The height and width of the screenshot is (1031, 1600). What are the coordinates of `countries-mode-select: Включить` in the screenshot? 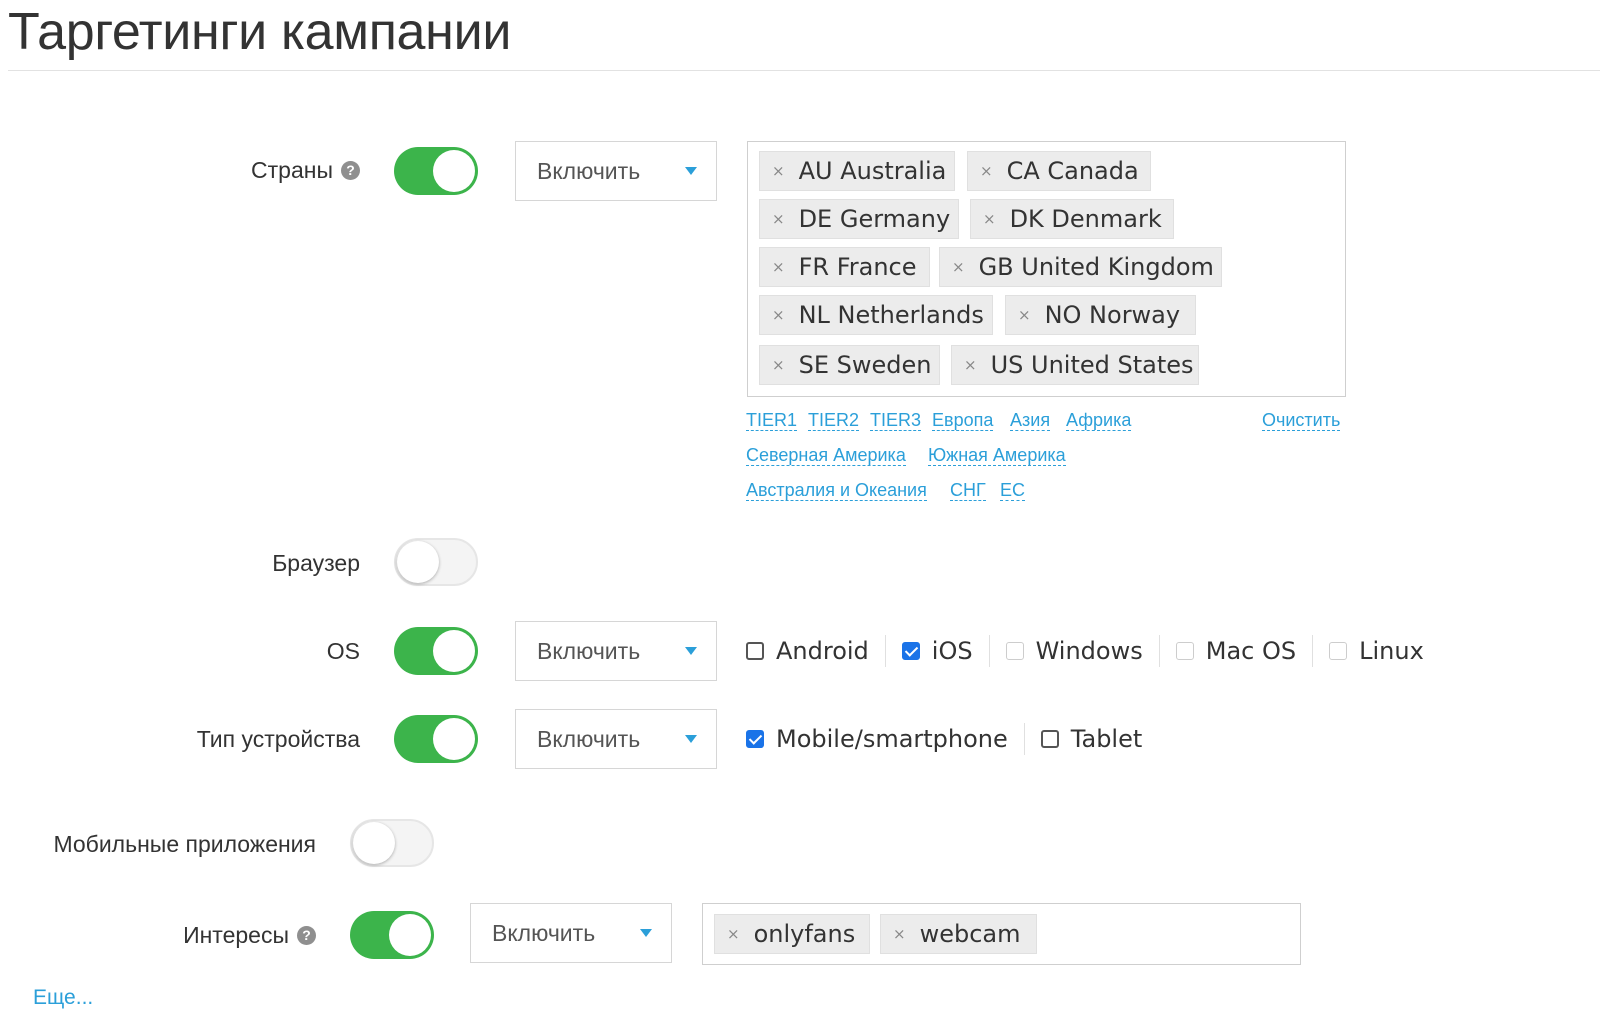 It's located at (616, 171).